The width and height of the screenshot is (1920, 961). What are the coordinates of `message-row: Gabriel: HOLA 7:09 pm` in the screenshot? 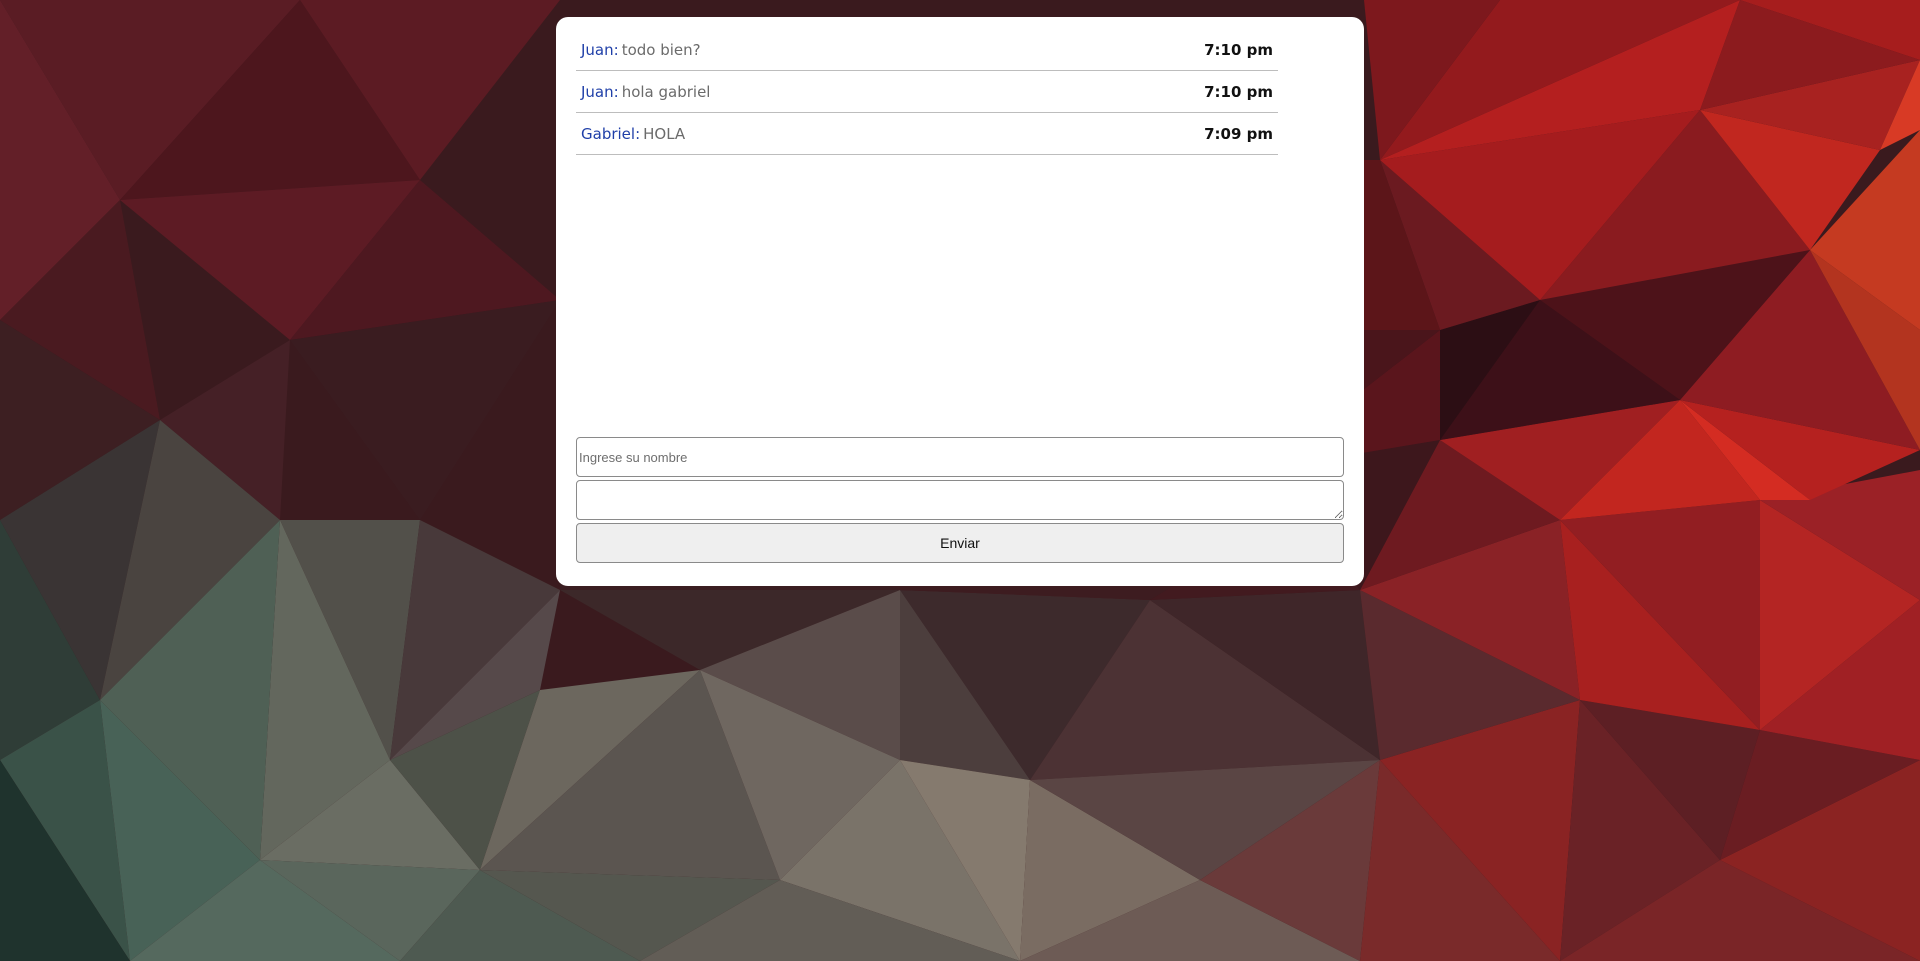 It's located at (927, 134).